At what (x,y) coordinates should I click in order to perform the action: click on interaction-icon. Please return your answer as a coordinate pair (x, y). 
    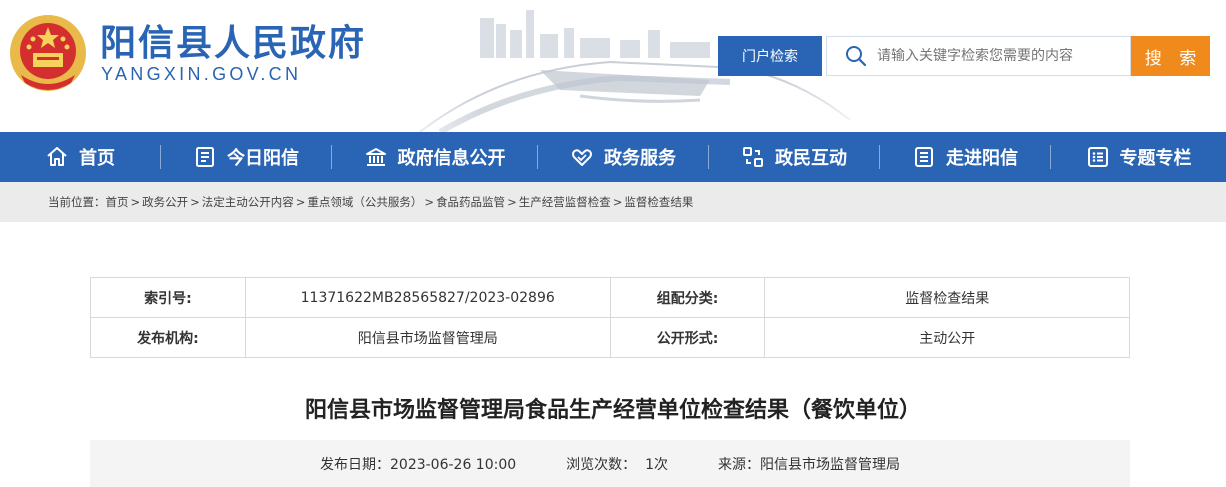
    Looking at the image, I should click on (753, 157).